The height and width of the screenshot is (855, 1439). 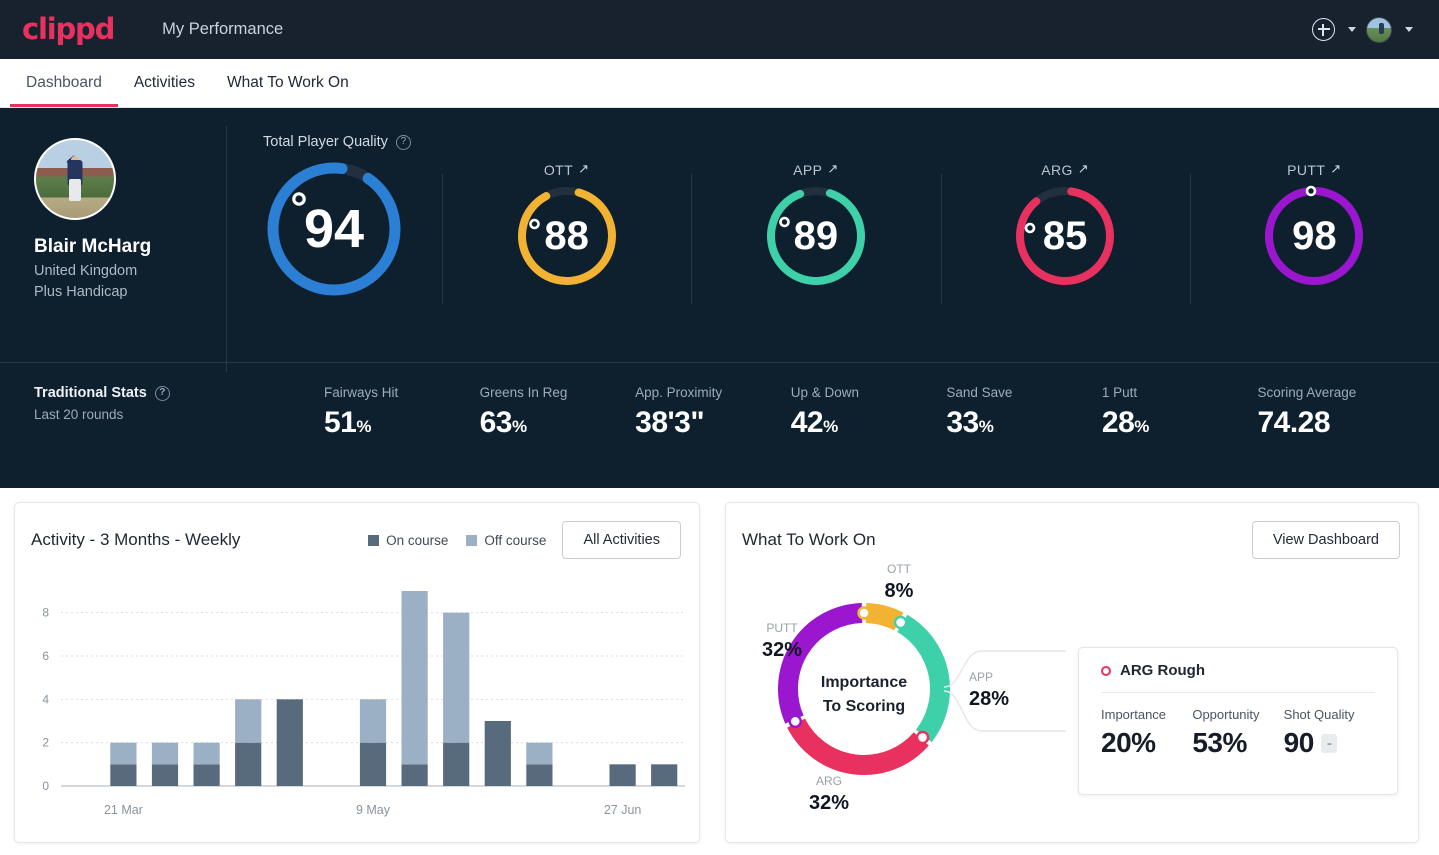 I want to click on stat-number: 63, so click(x=496, y=422).